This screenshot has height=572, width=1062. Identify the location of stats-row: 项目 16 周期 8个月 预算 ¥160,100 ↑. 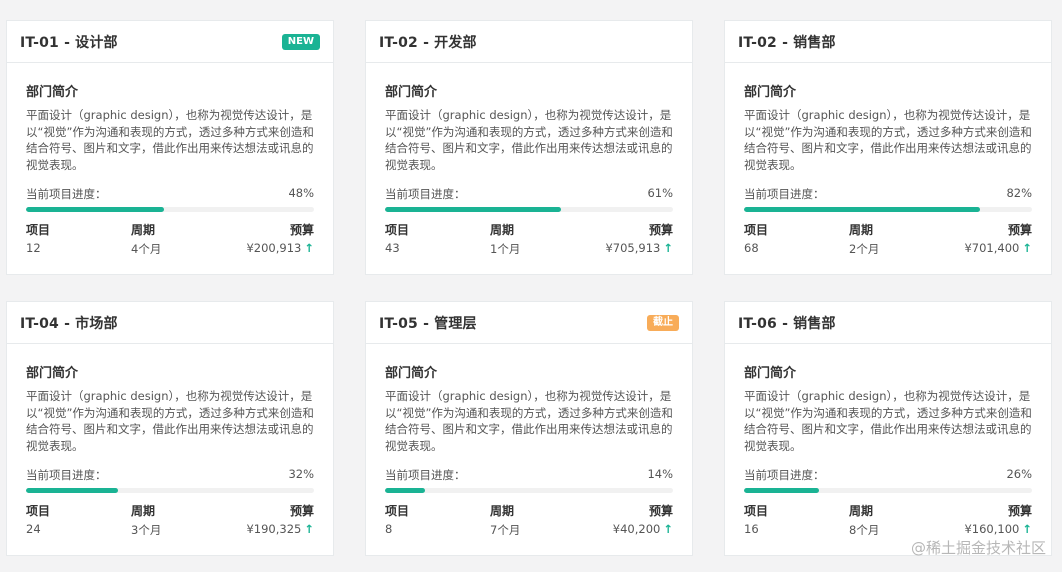
(888, 520).